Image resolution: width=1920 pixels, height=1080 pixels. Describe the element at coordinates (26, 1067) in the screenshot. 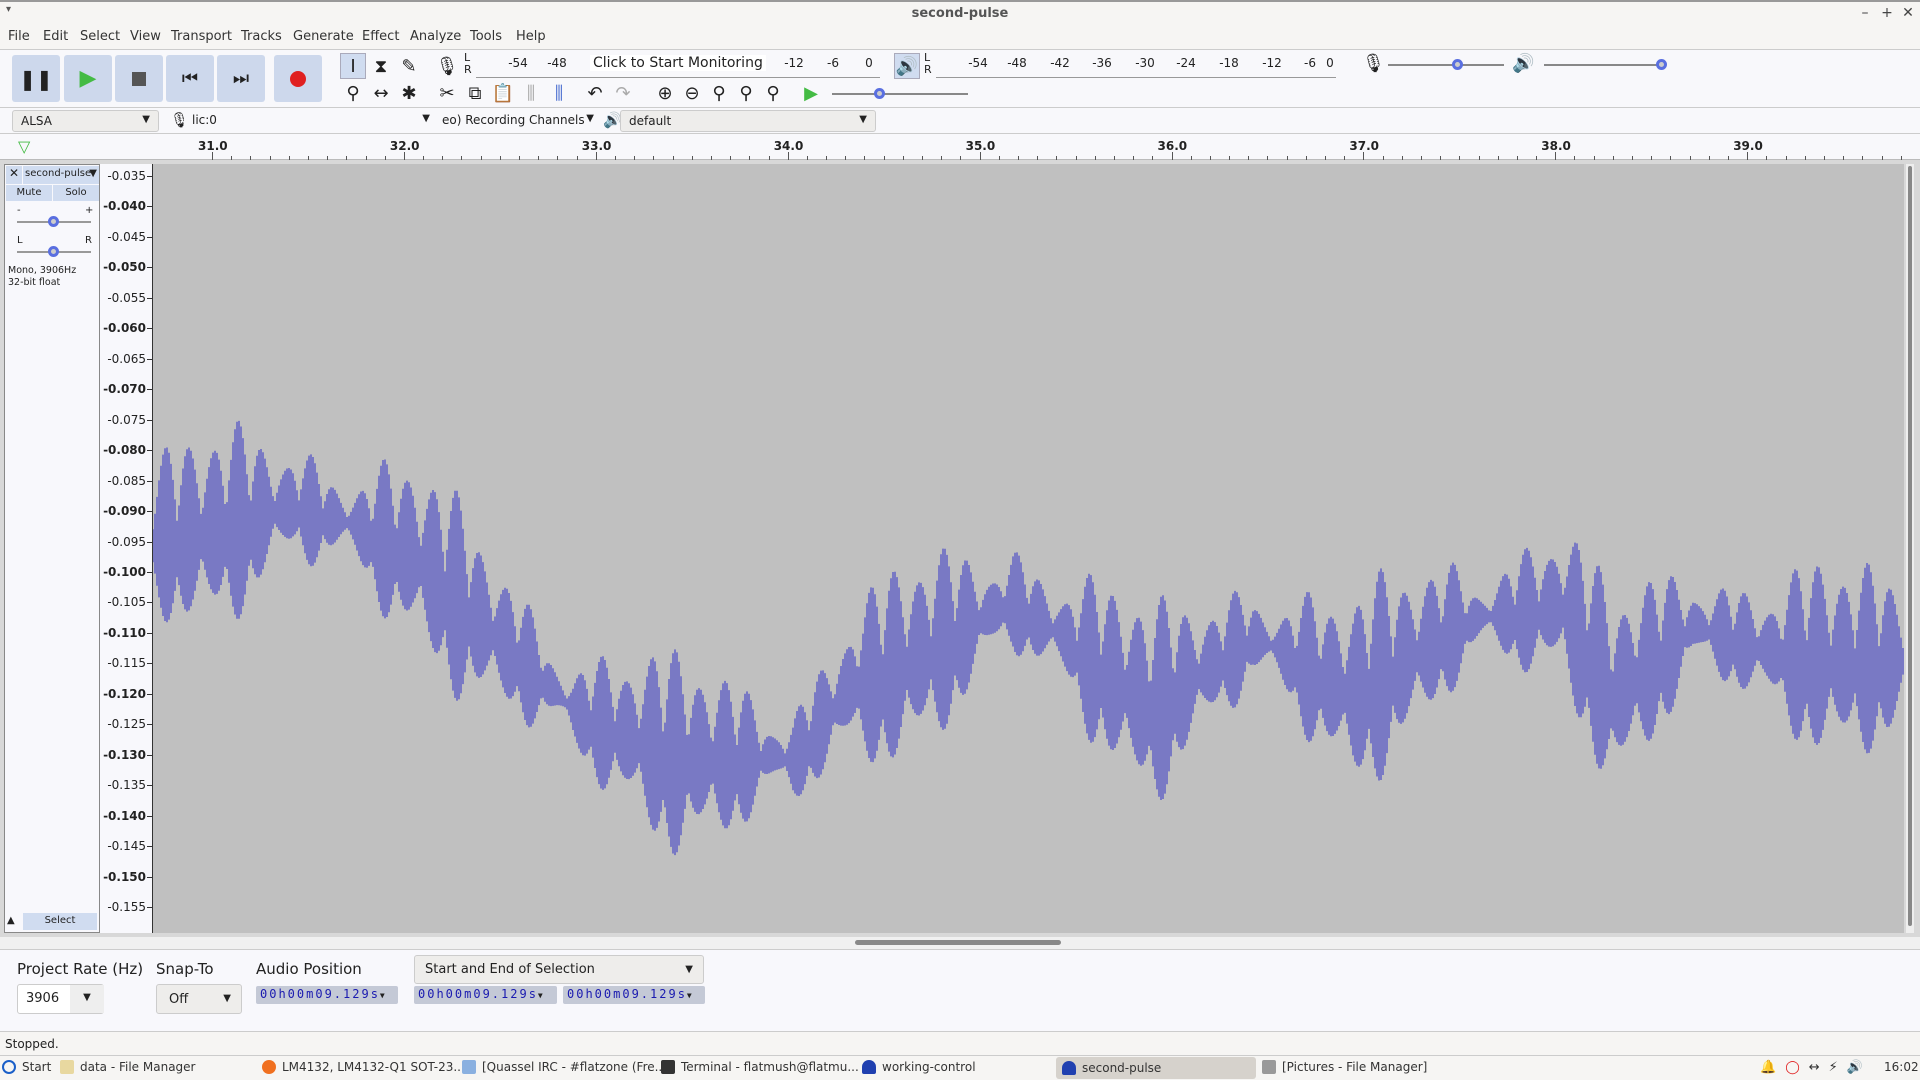

I see `start-button: Start` at that location.